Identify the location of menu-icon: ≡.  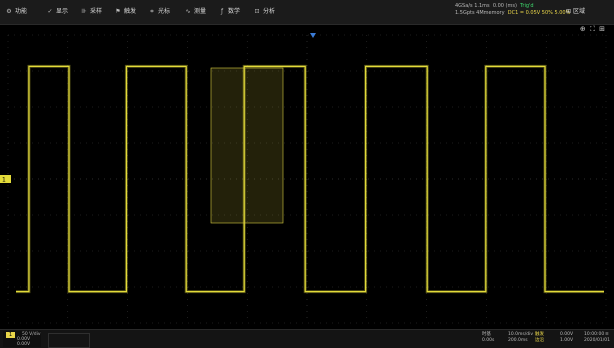
(607, 334).